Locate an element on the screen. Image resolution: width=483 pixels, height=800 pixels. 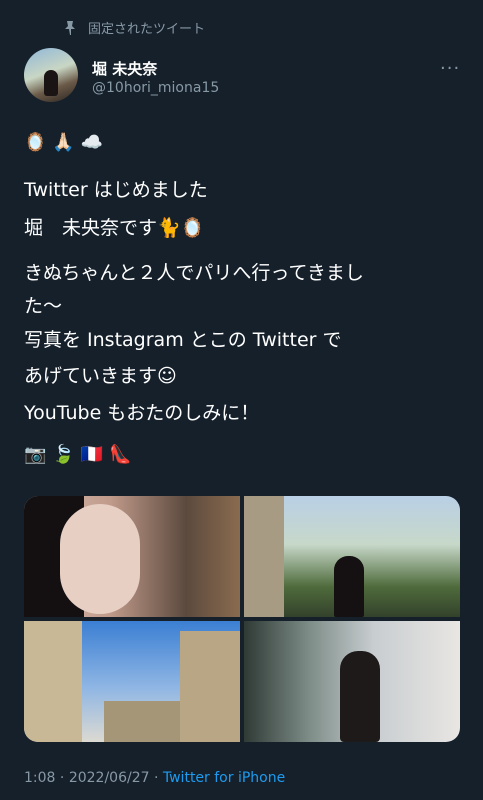
mirror-emoji: 🪞 is located at coordinates (35, 142).